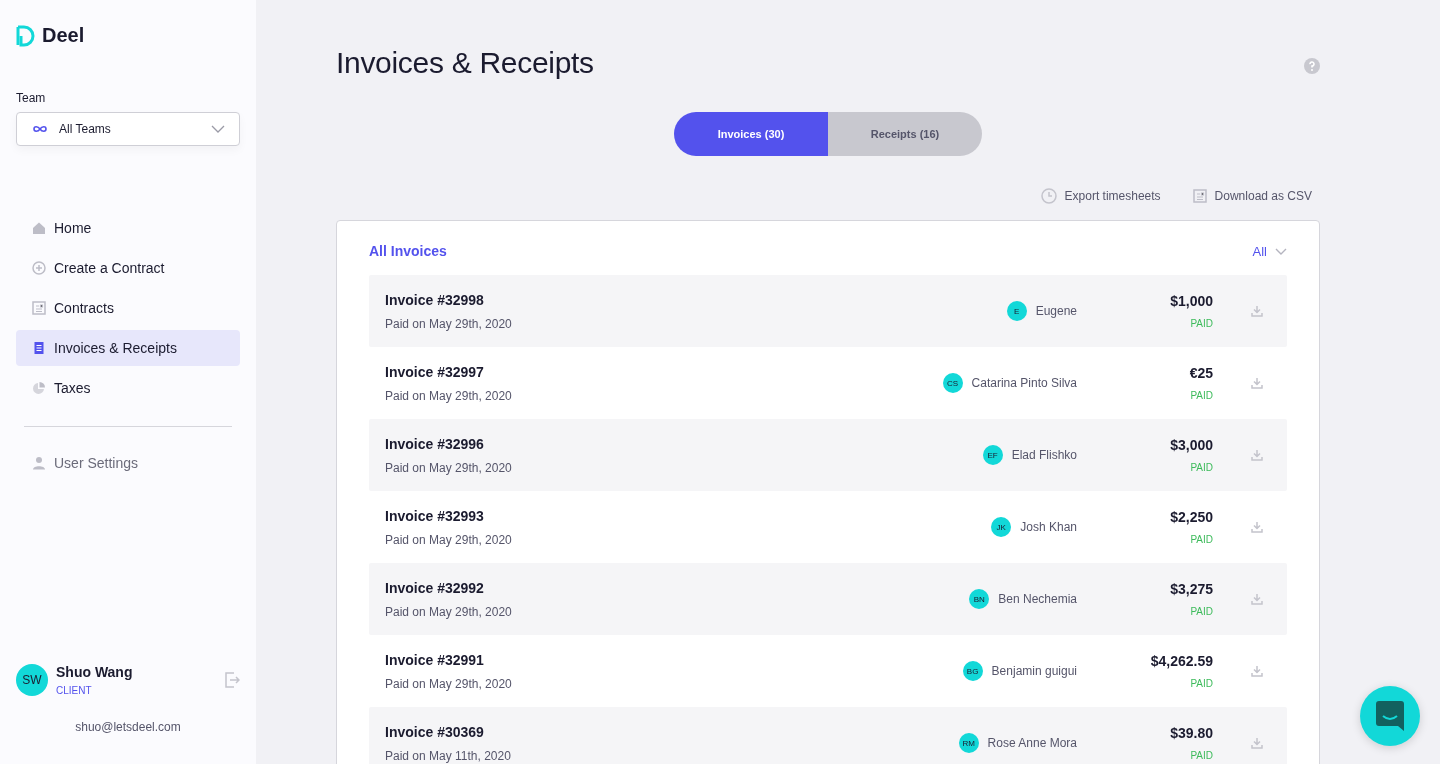 The height and width of the screenshot is (764, 1440). I want to click on logo-icon, so click(26, 35).